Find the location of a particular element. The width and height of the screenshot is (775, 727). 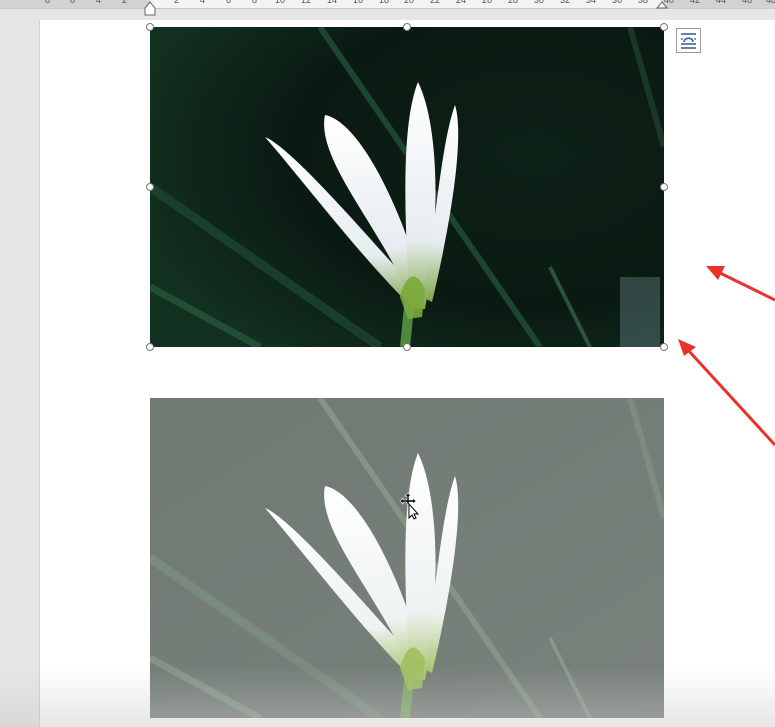

ruler-tick: 16 is located at coordinates (358, 2).